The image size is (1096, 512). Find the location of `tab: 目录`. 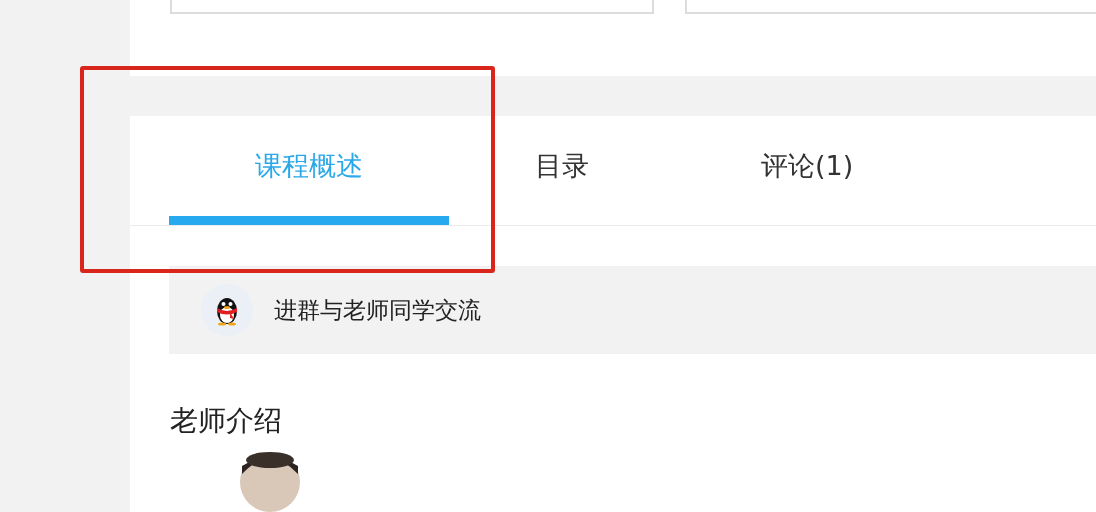

tab: 目录 is located at coordinates (562, 170).